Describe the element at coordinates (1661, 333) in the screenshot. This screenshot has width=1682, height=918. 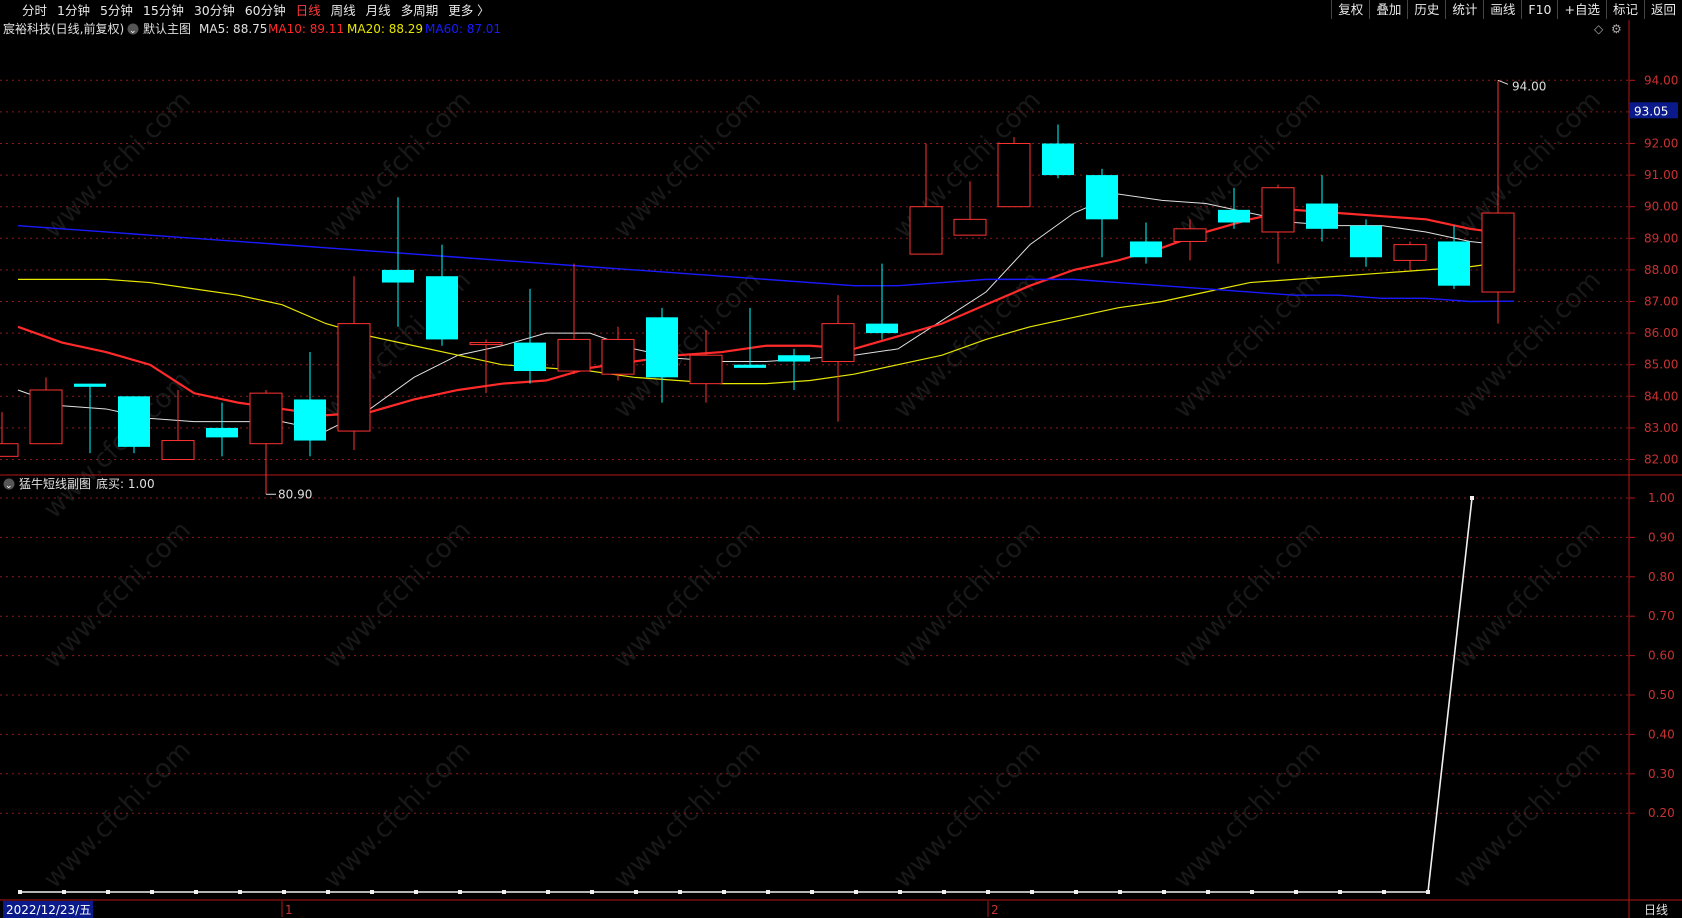
I see `price-tick-label: 86.00` at that location.